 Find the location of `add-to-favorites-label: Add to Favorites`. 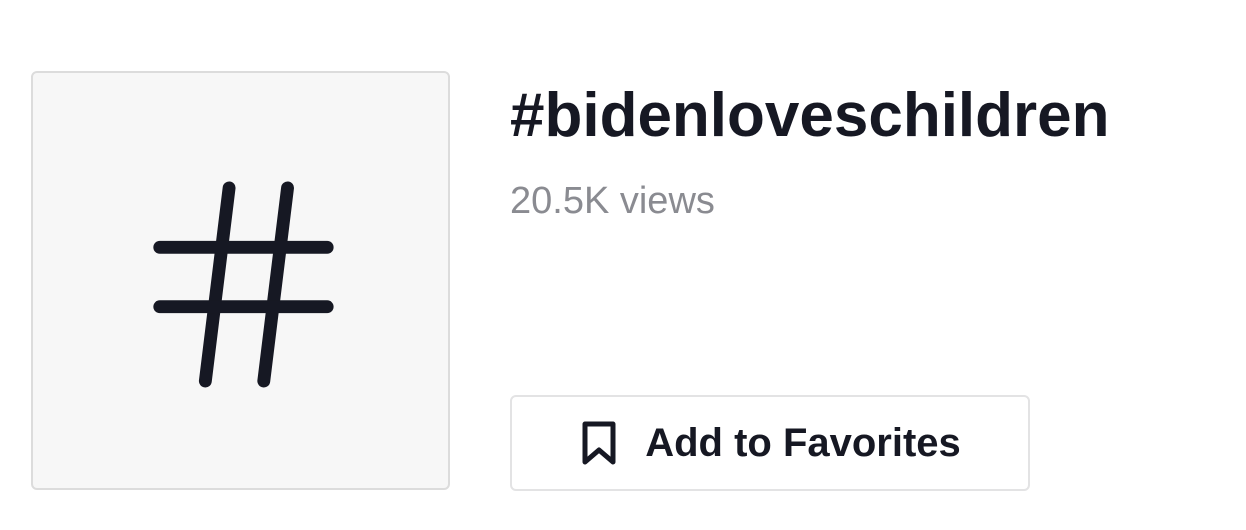

add-to-favorites-label: Add to Favorites is located at coordinates (803, 443).